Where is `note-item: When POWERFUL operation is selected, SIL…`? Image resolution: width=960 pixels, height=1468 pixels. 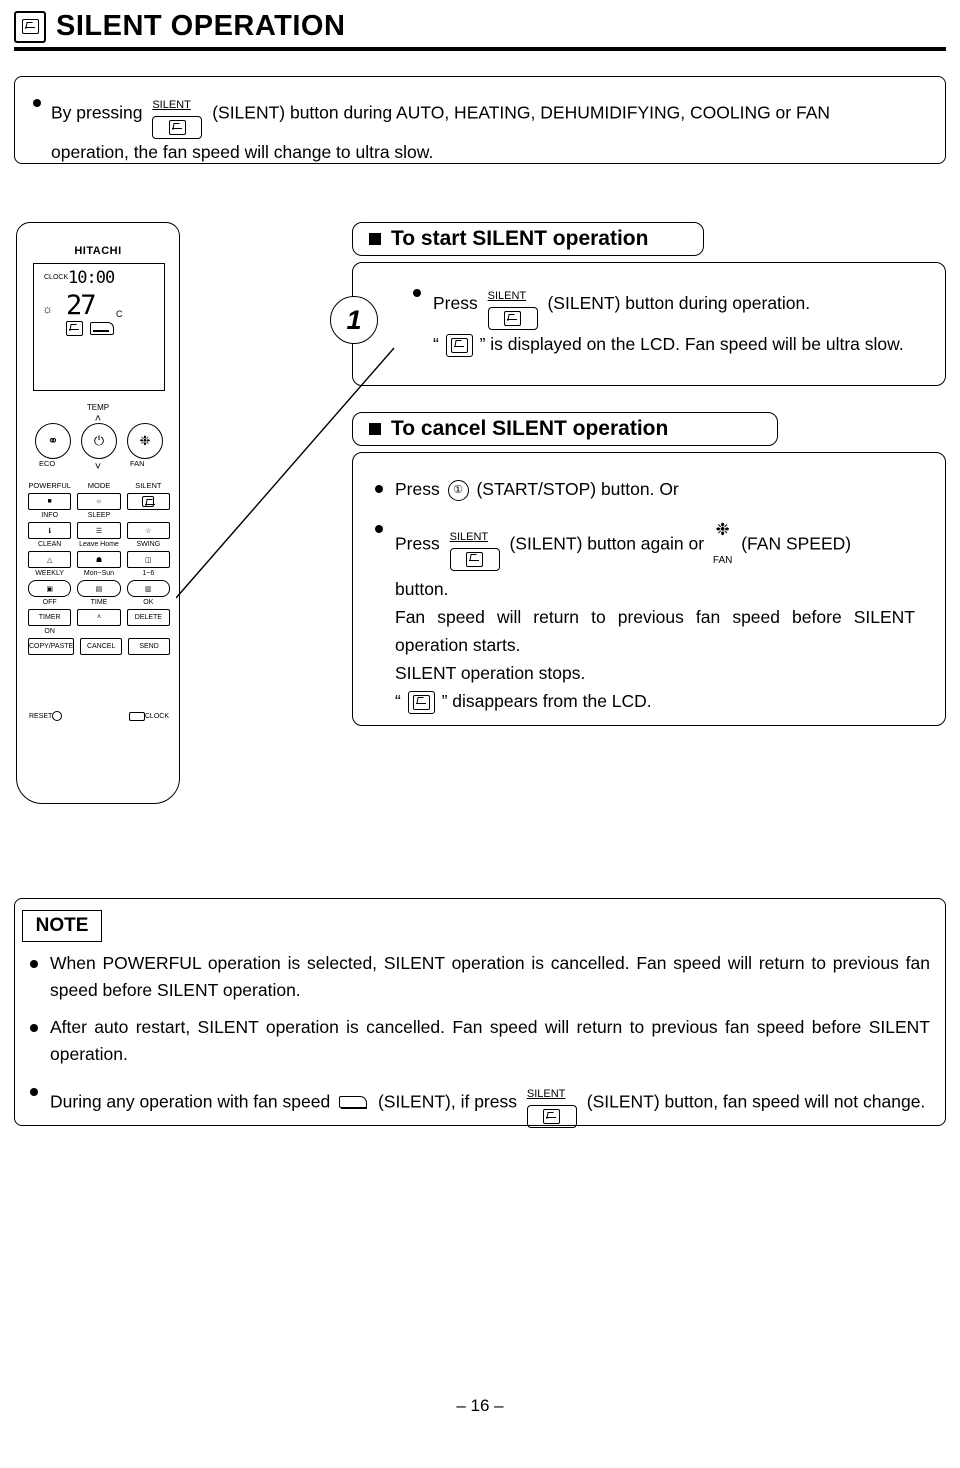
note-item: When POWERFUL operation is selected, SIL… is located at coordinates (480, 977).